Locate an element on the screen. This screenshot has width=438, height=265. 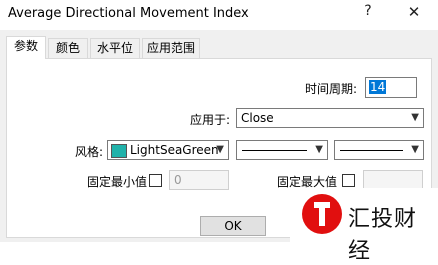
ok-button: OK is located at coordinates (233, 226).